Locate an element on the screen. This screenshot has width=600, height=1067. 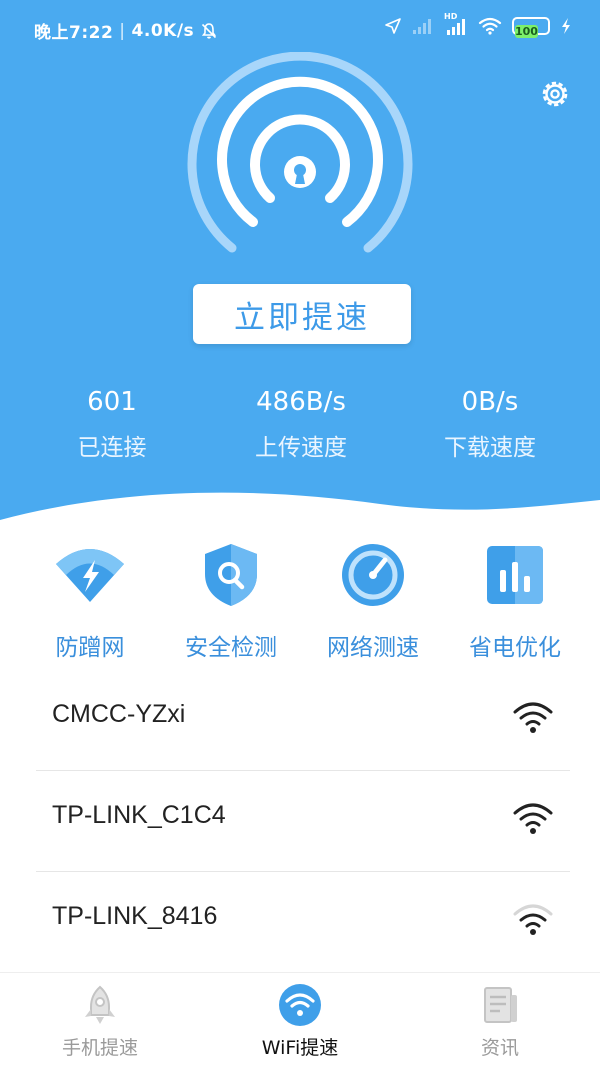
tab-wifi-boost: WiFi提速 is located at coordinates (300, 1020).